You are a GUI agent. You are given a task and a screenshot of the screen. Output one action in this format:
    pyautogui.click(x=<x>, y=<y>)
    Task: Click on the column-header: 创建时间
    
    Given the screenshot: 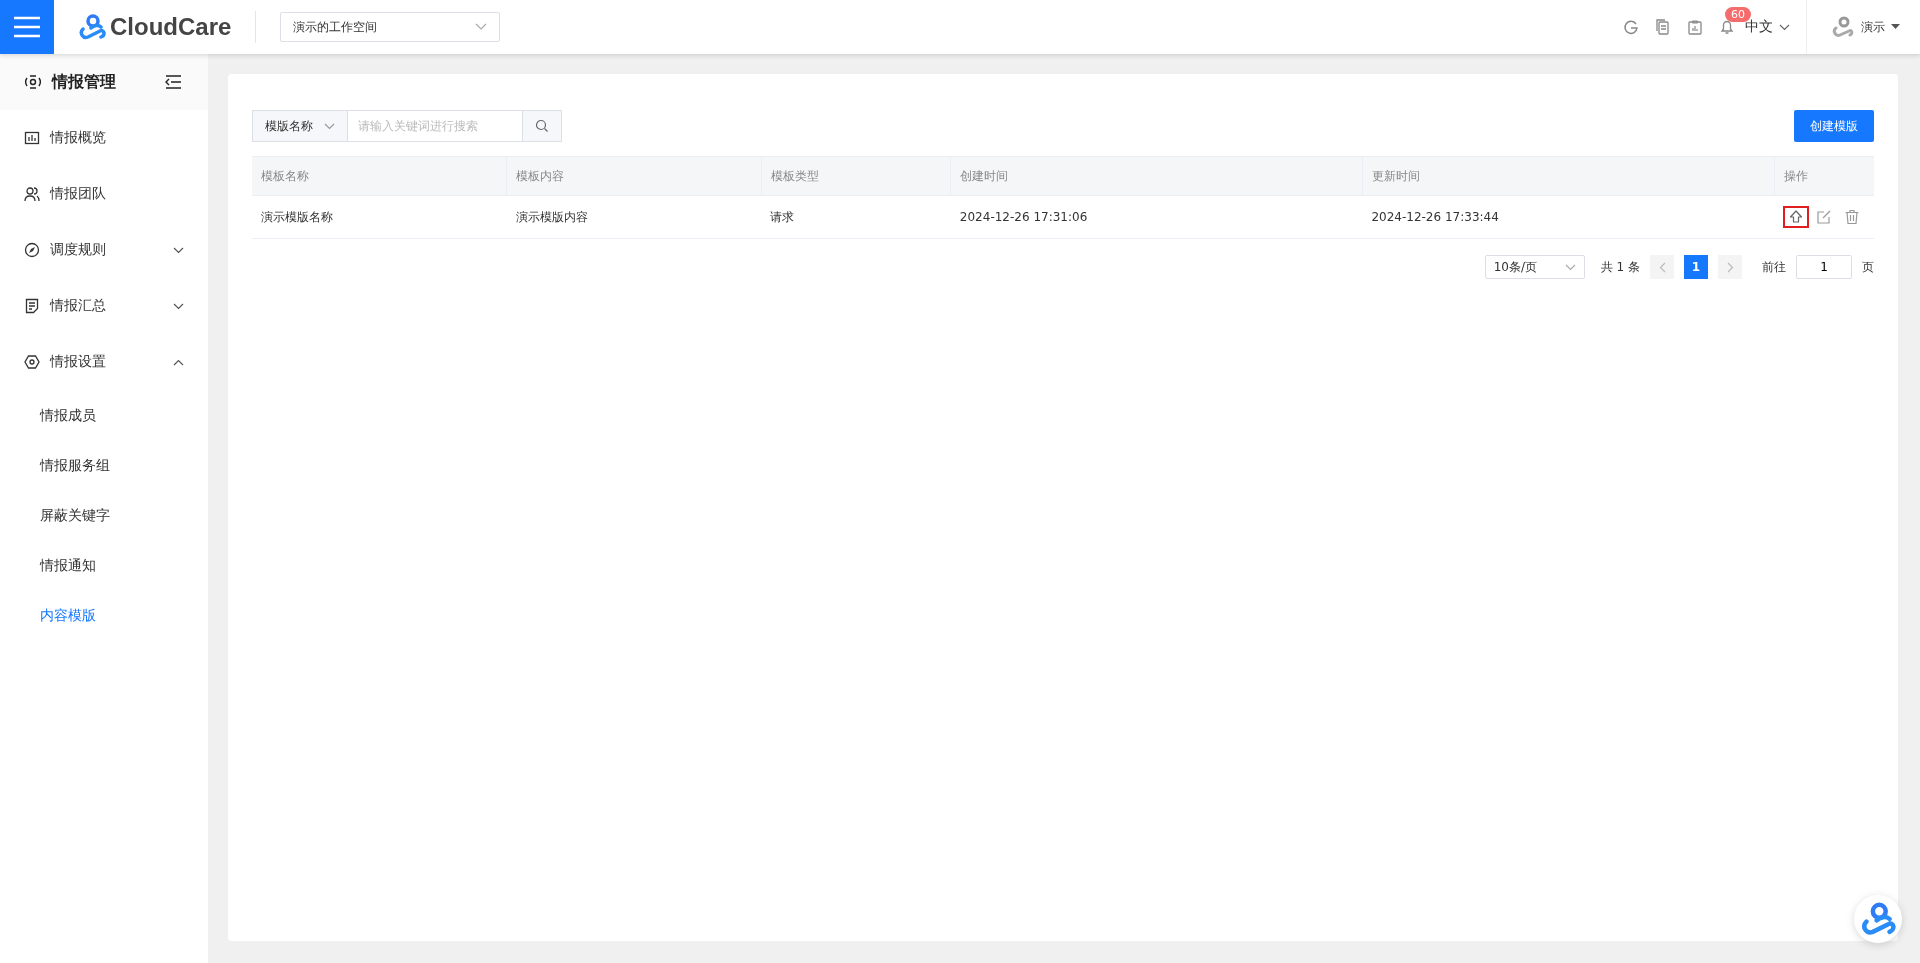 What is the action you would take?
    pyautogui.click(x=984, y=175)
    